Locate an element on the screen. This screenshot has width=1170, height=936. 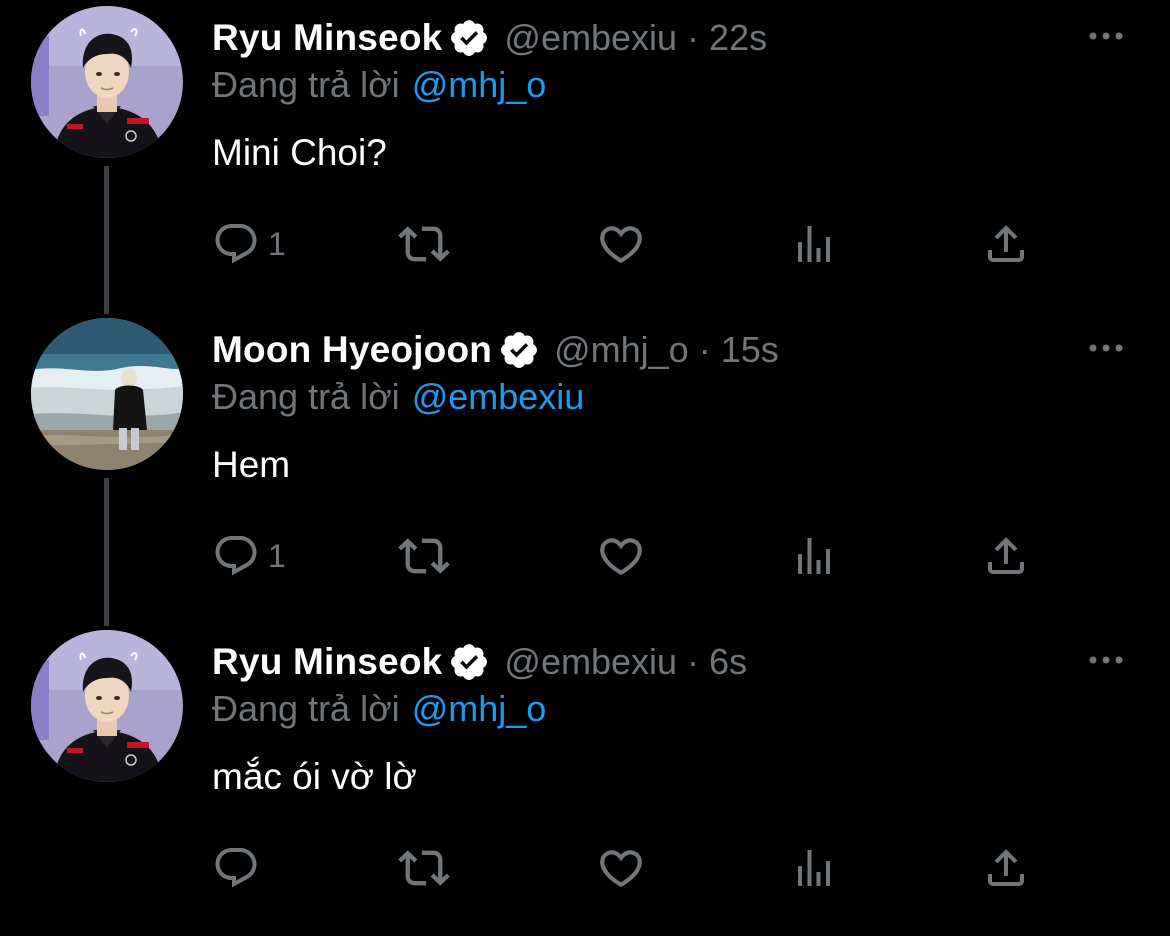
timestamp: 6s is located at coordinates (728, 662).